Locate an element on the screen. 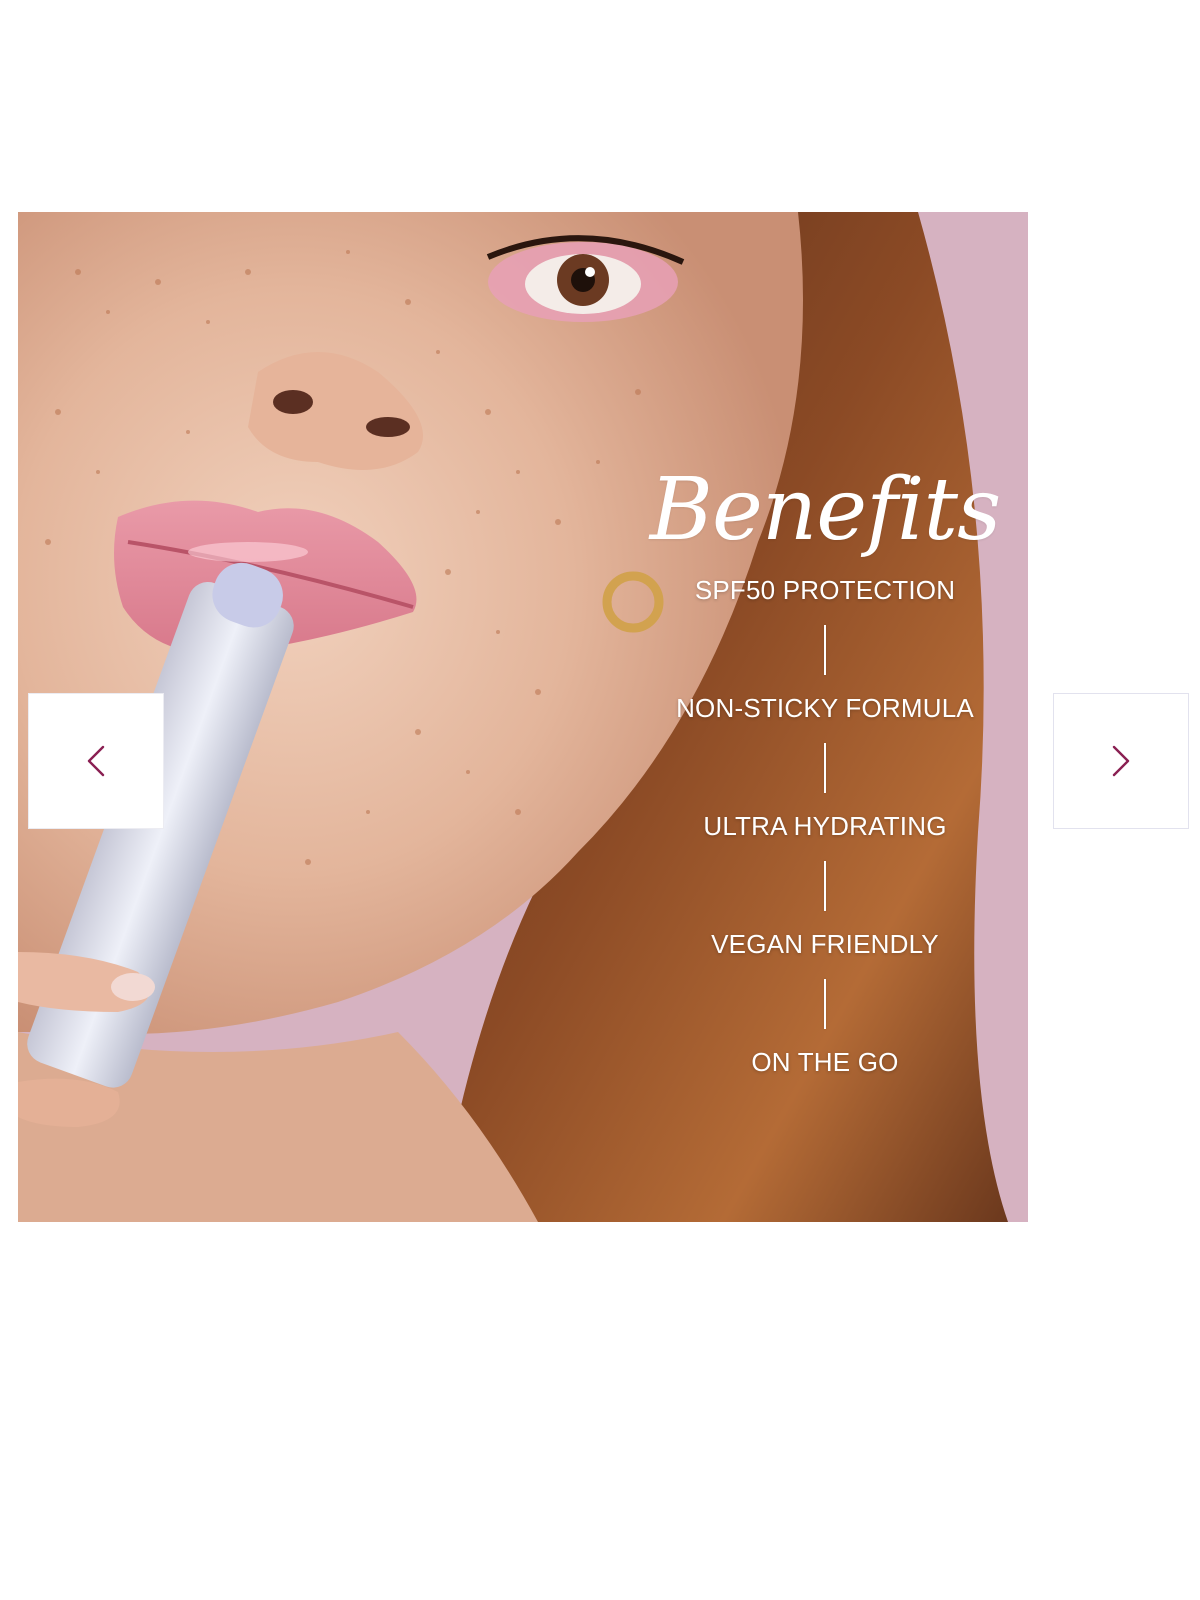 This screenshot has width=1200, height=1600. carousel-prev-button is located at coordinates (96, 761).